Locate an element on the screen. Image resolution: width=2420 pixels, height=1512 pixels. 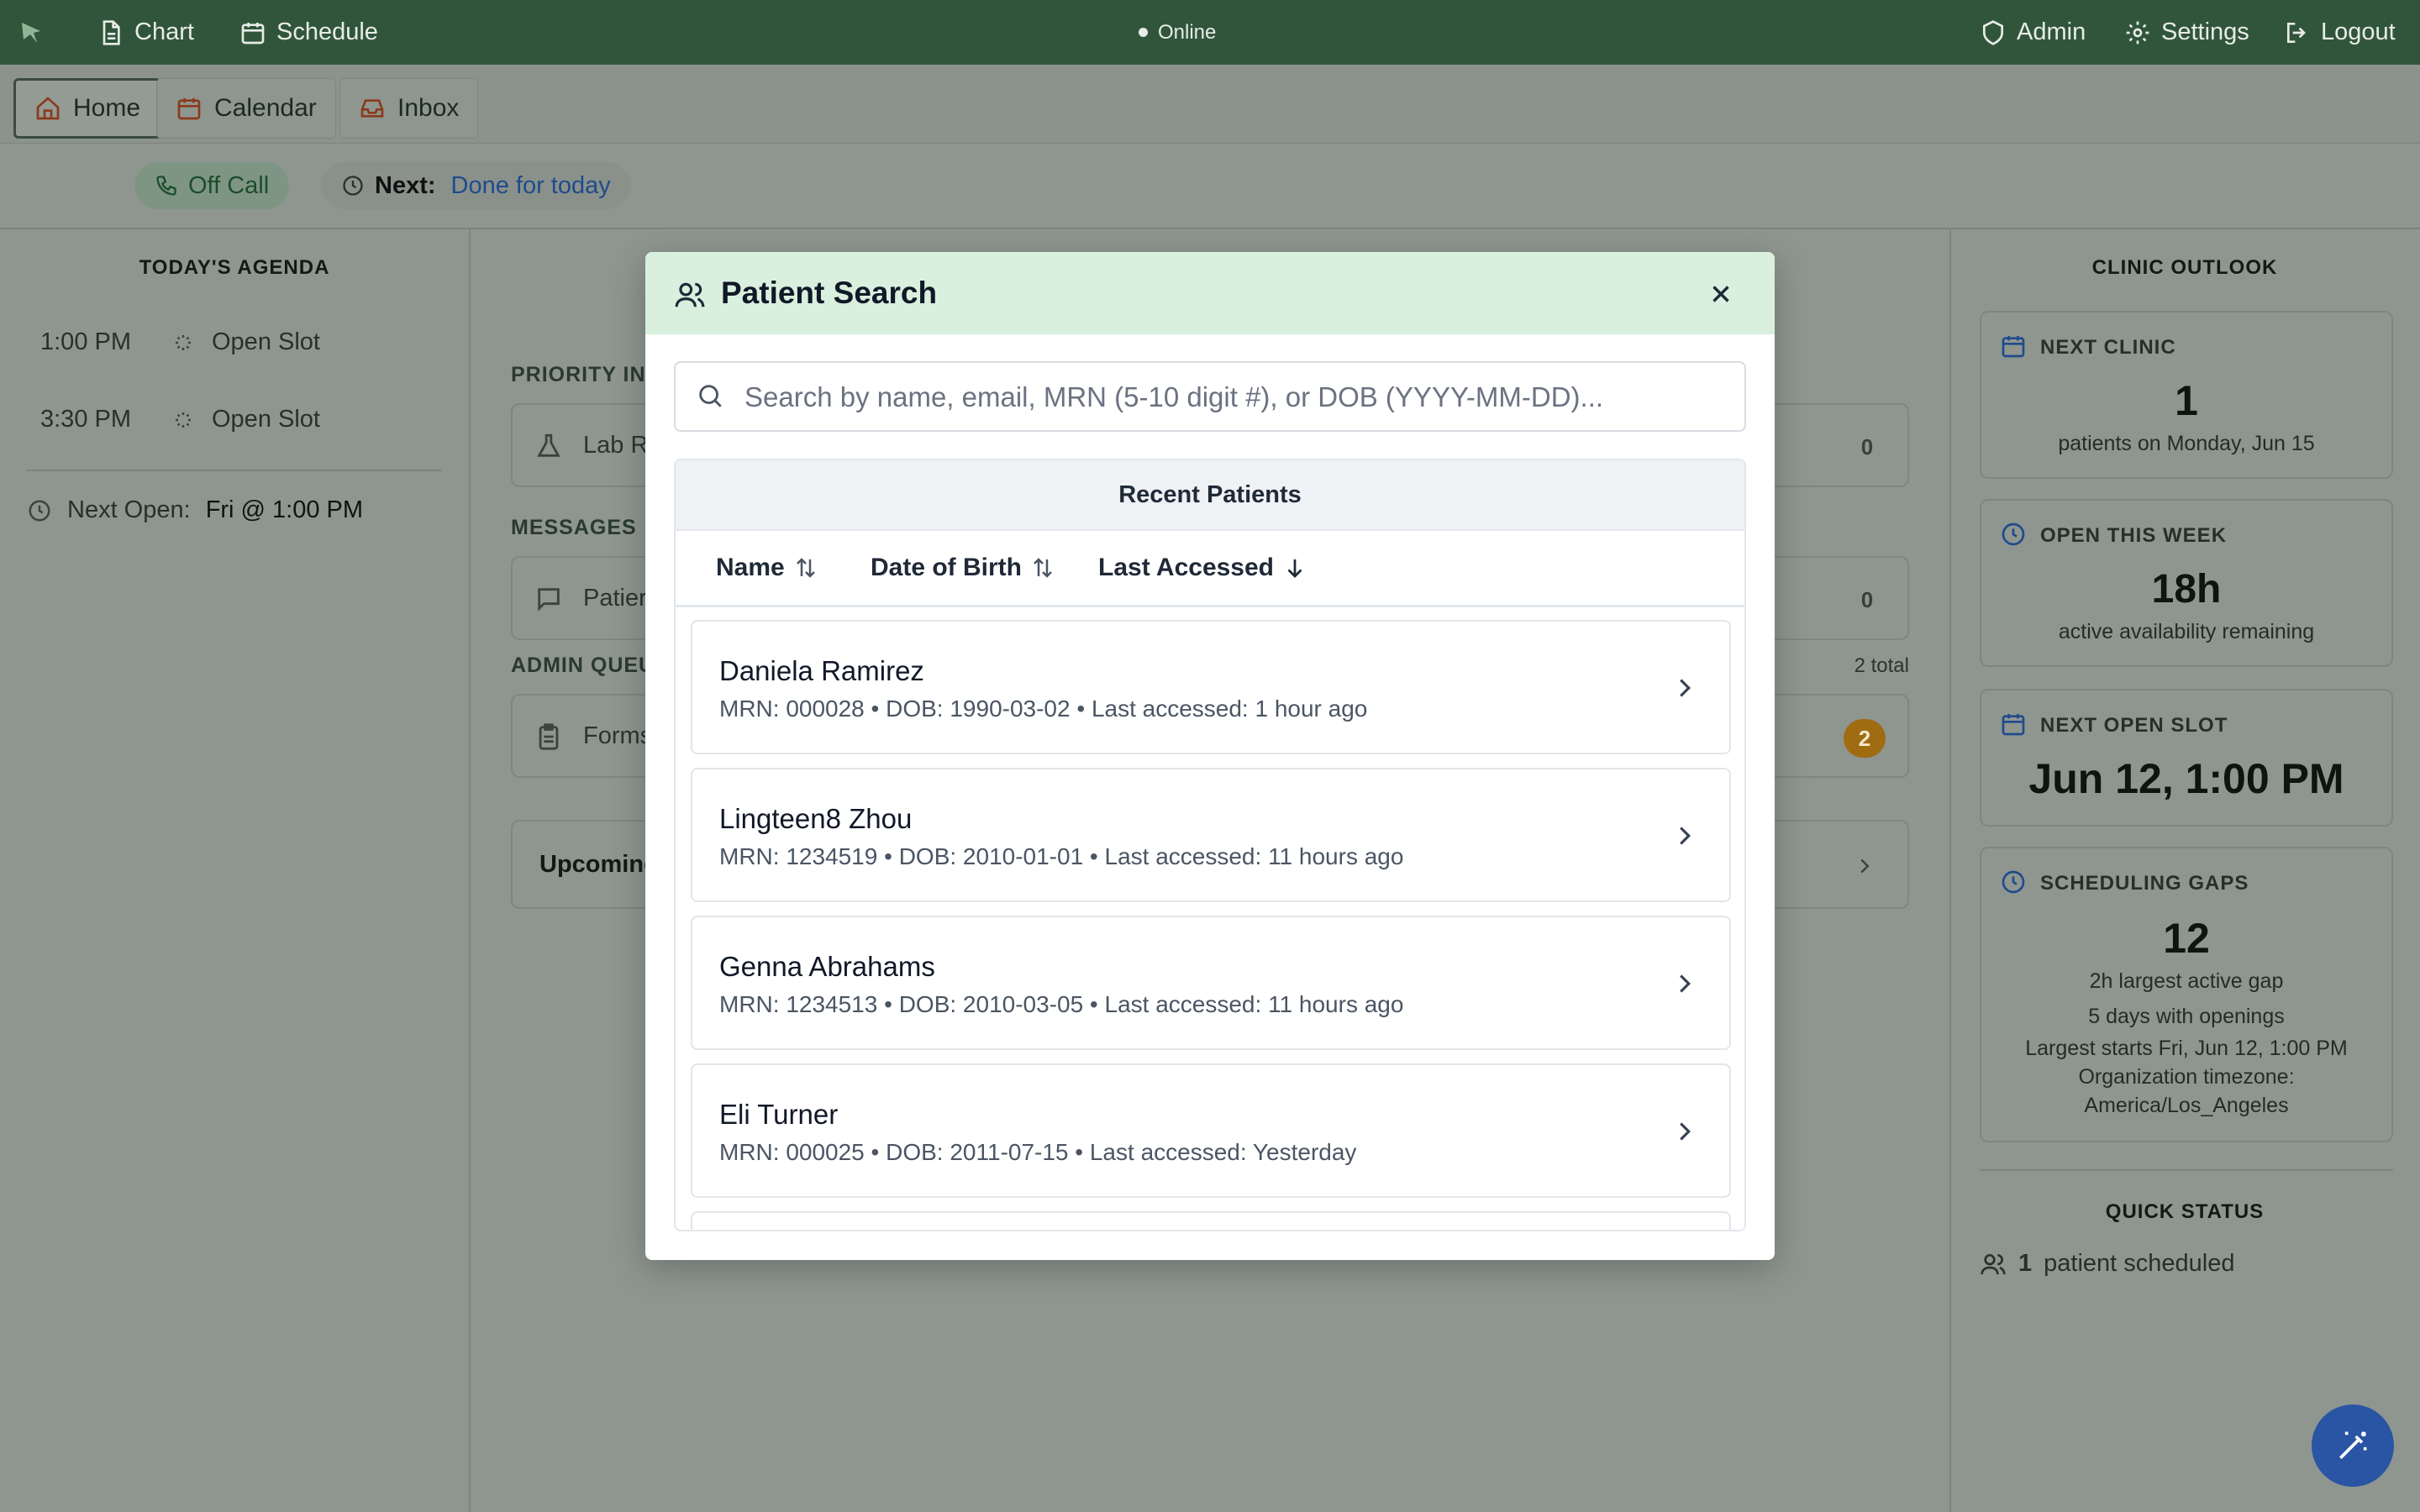
next-open-value: Fri @ 1:00 PM is located at coordinates (284, 509).